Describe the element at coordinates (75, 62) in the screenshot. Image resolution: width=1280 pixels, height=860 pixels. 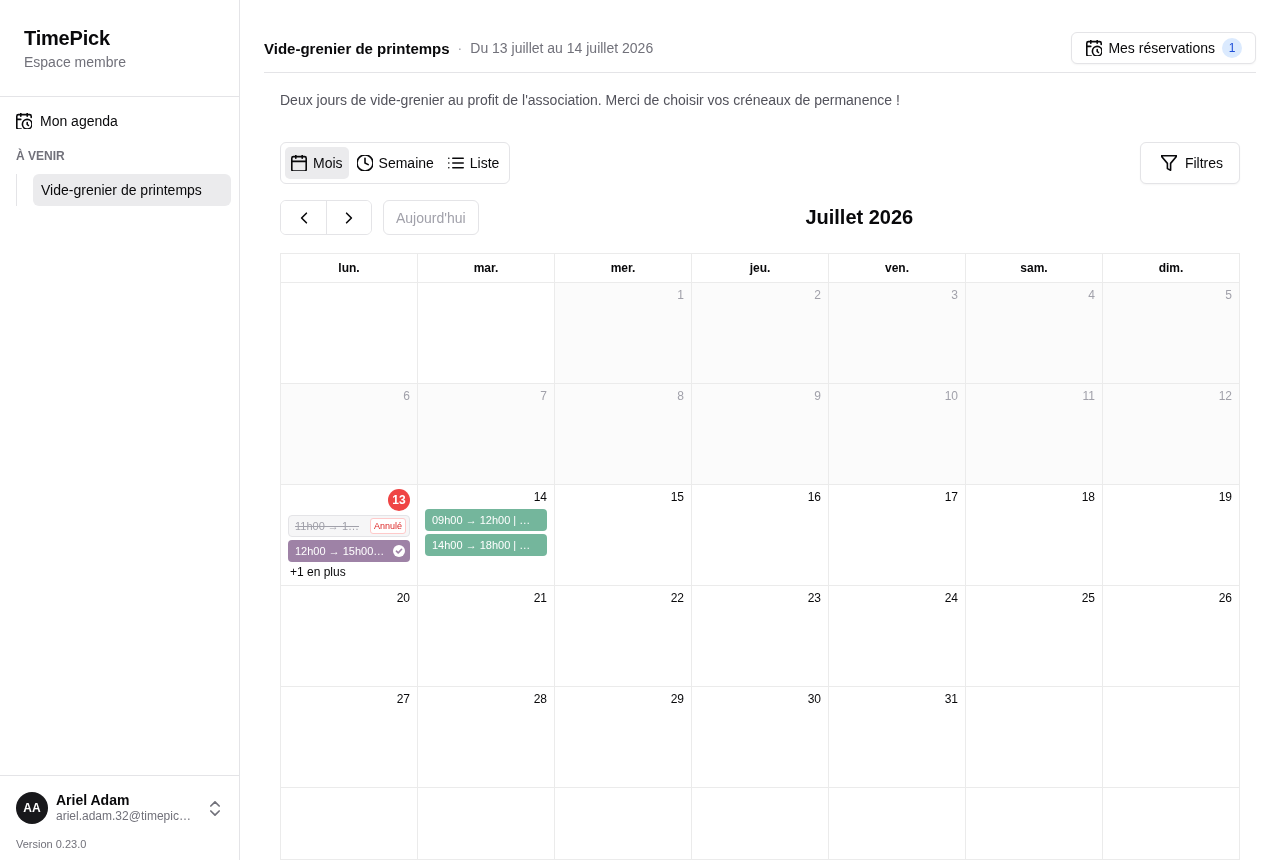
I see `app-subtitle: Espace membre` at that location.